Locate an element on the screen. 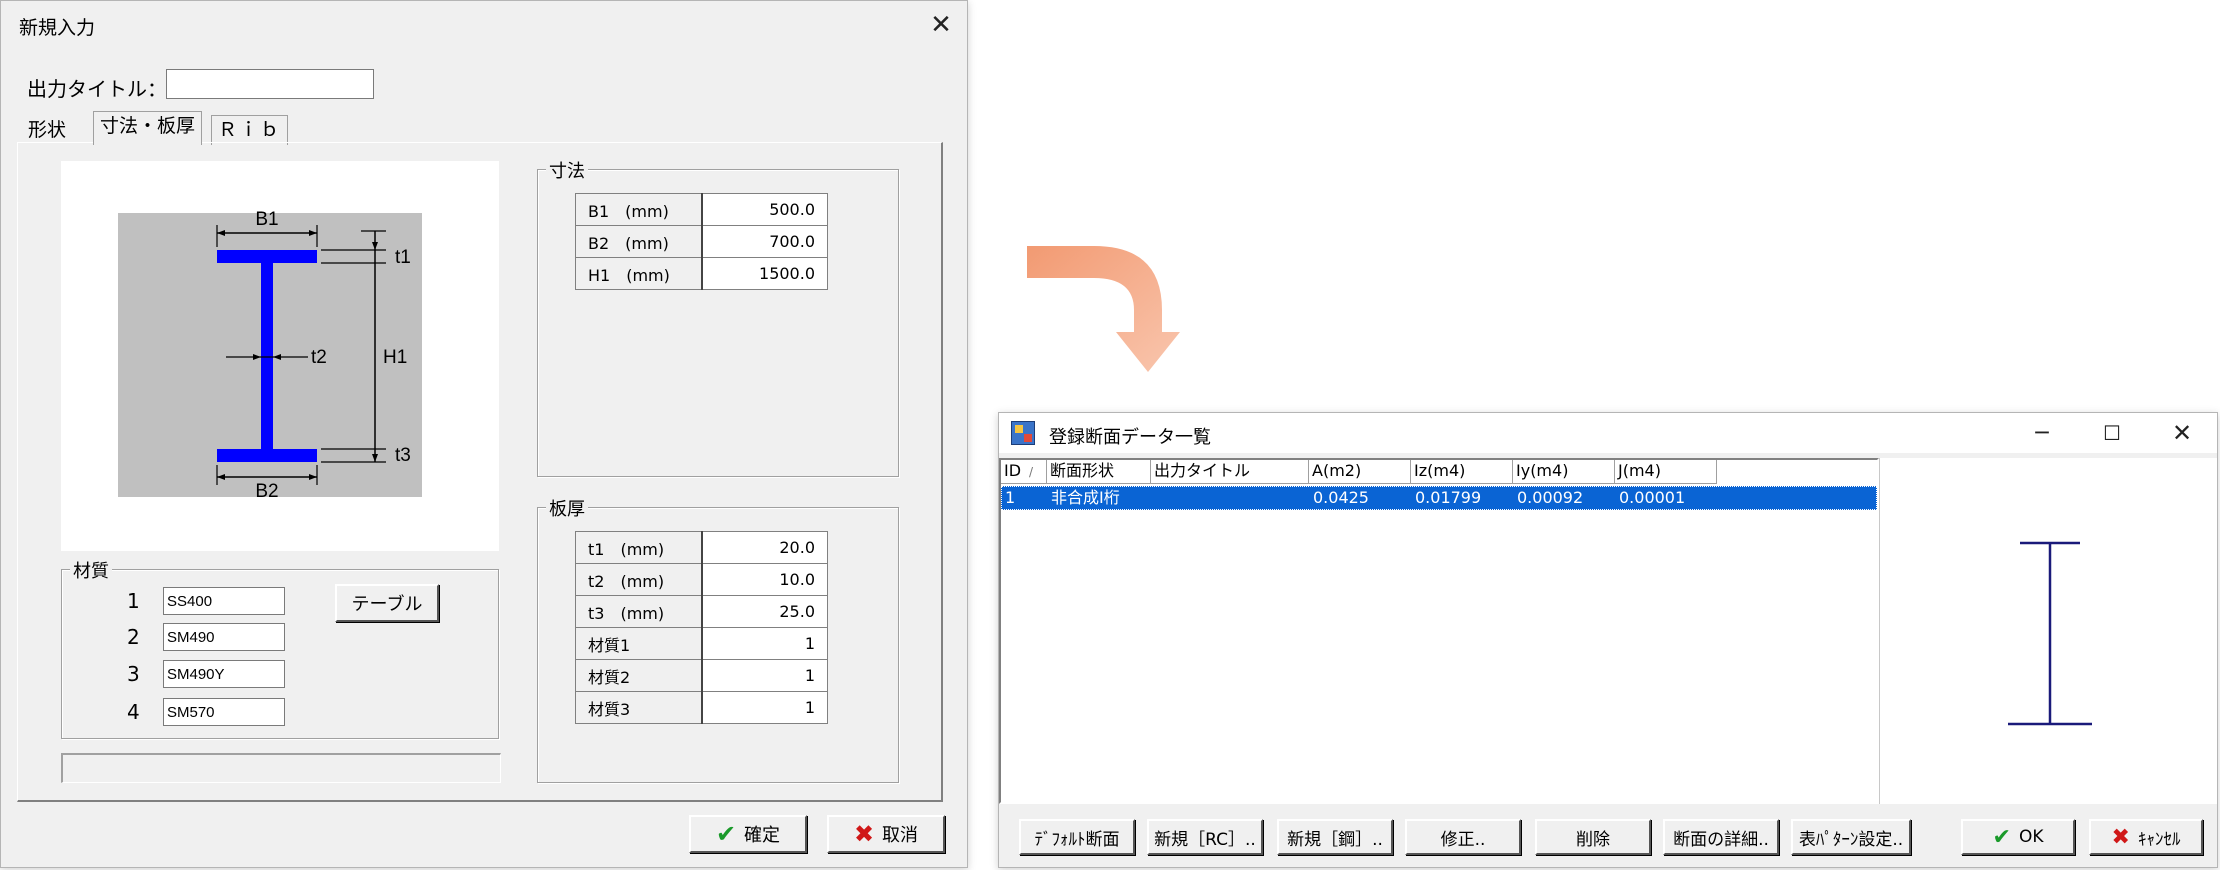 Image resolution: width=2220 pixels, height=870 pixels. dimensions-value-b1: 500.0 is located at coordinates (764, 209).